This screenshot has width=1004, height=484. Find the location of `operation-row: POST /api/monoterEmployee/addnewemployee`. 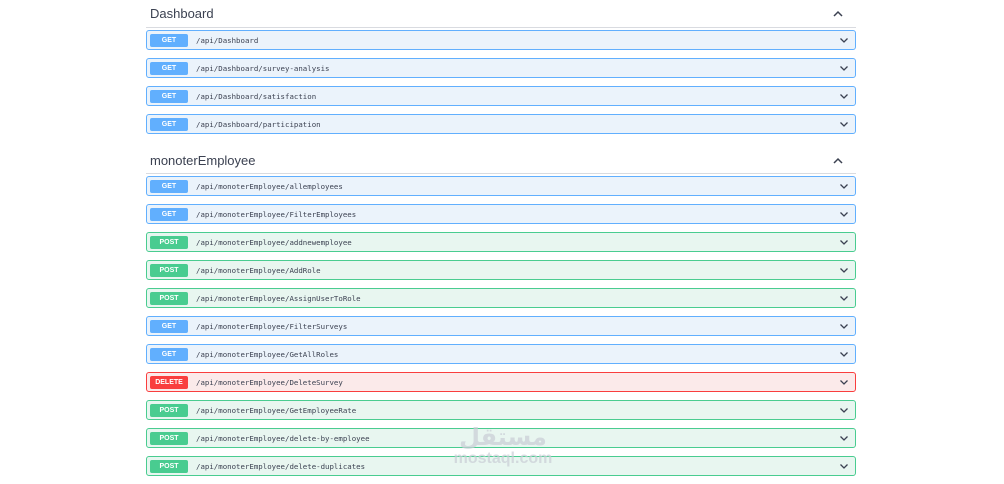

operation-row: POST /api/monoterEmployee/addnewemployee is located at coordinates (501, 242).